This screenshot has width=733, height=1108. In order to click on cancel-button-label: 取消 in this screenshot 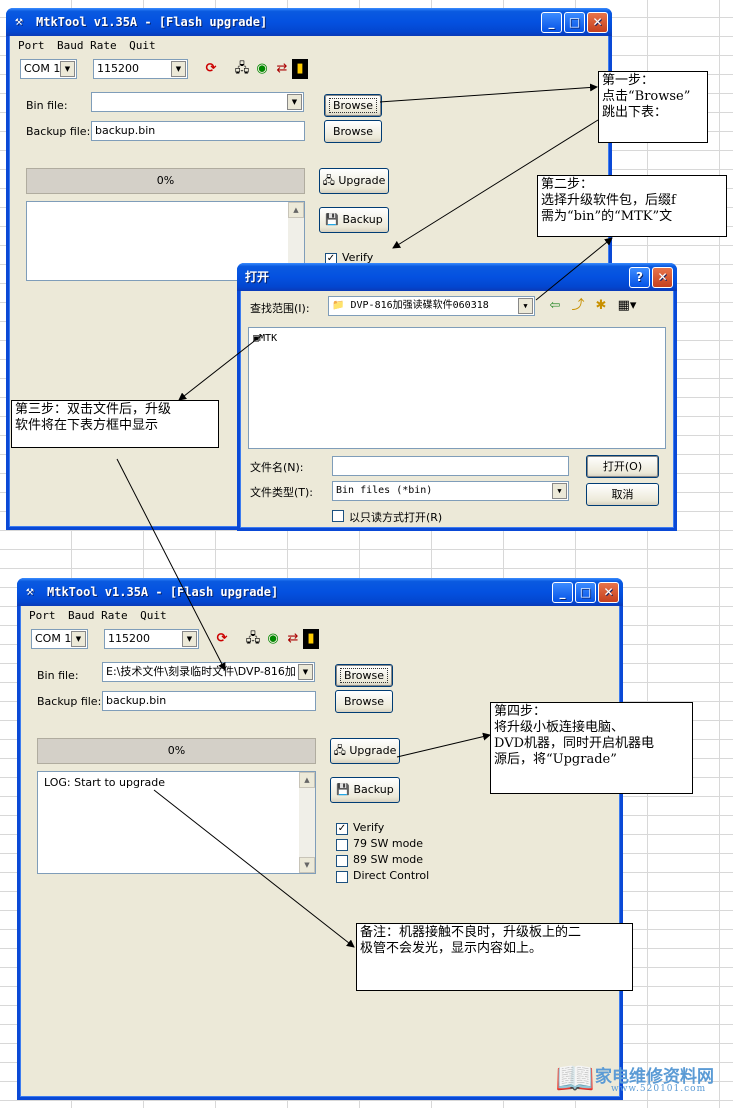, I will do `click(622, 494)`.